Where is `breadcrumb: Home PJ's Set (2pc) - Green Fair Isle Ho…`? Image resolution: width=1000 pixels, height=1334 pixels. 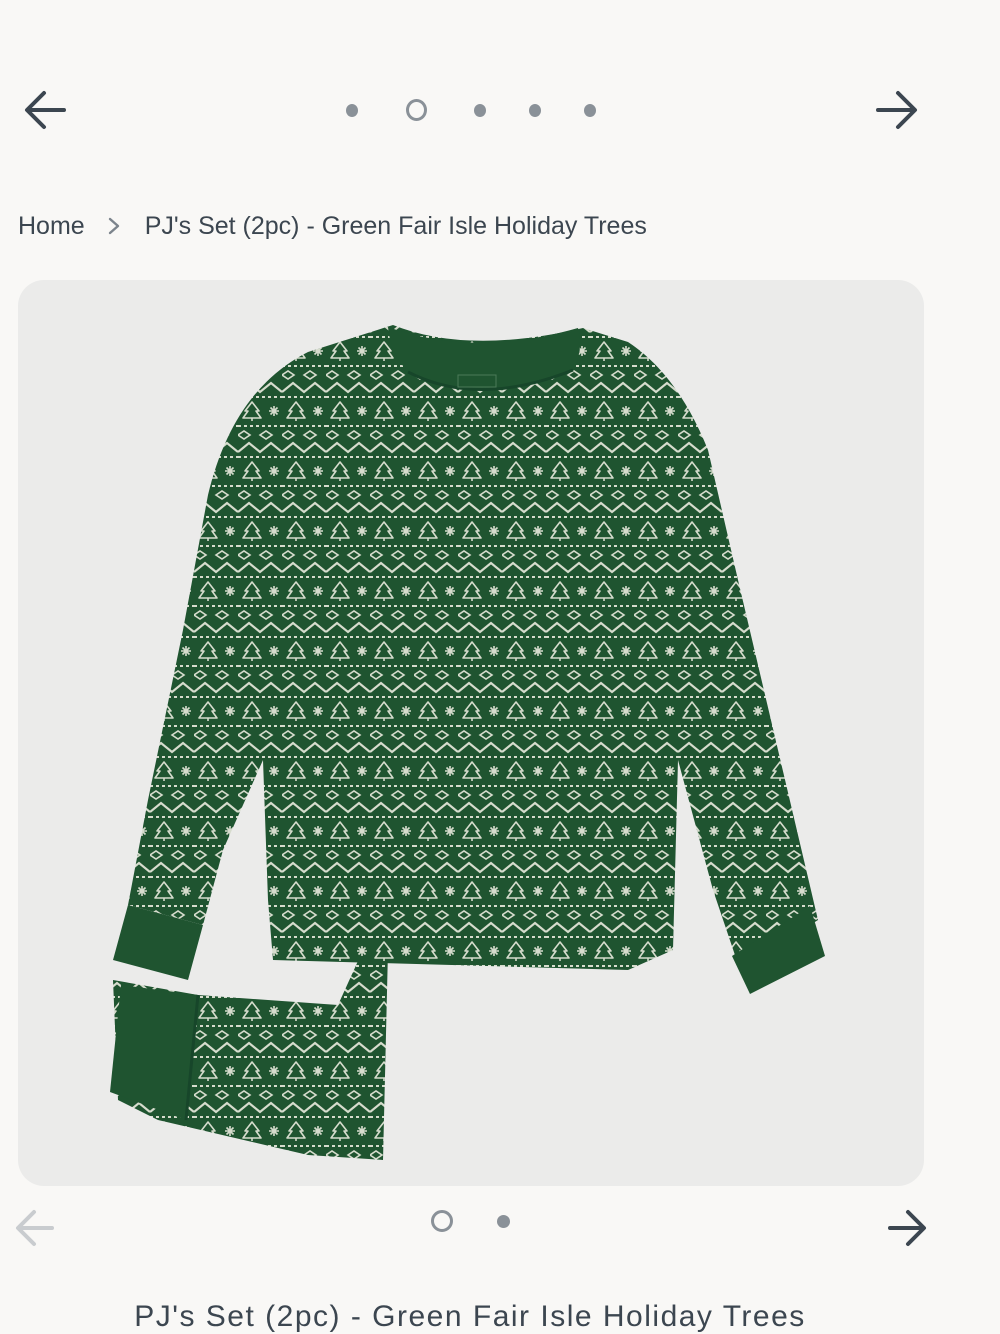
breadcrumb: Home PJ's Set (2pc) - Green Fair Isle Ho… is located at coordinates (332, 226).